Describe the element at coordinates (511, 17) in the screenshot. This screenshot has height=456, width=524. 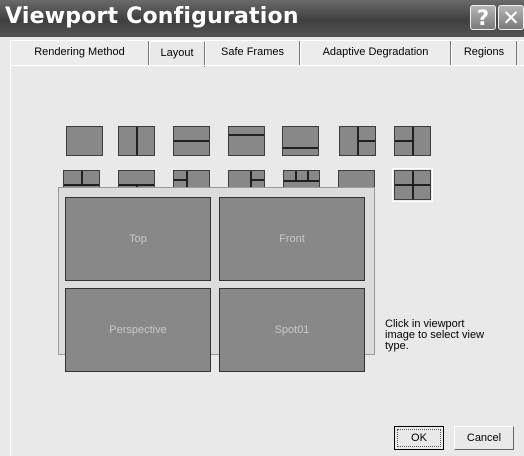
I see `close-button: ✕` at that location.